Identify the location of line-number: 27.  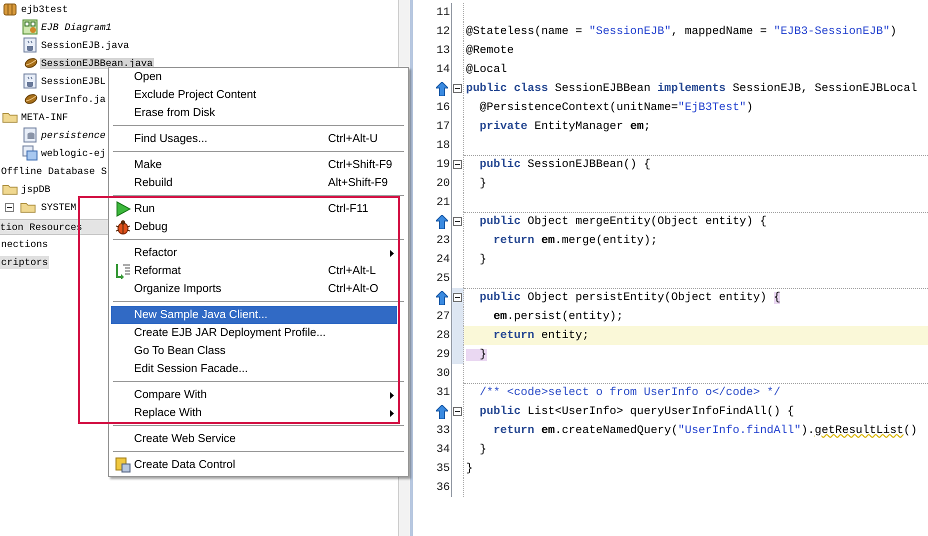
(443, 316).